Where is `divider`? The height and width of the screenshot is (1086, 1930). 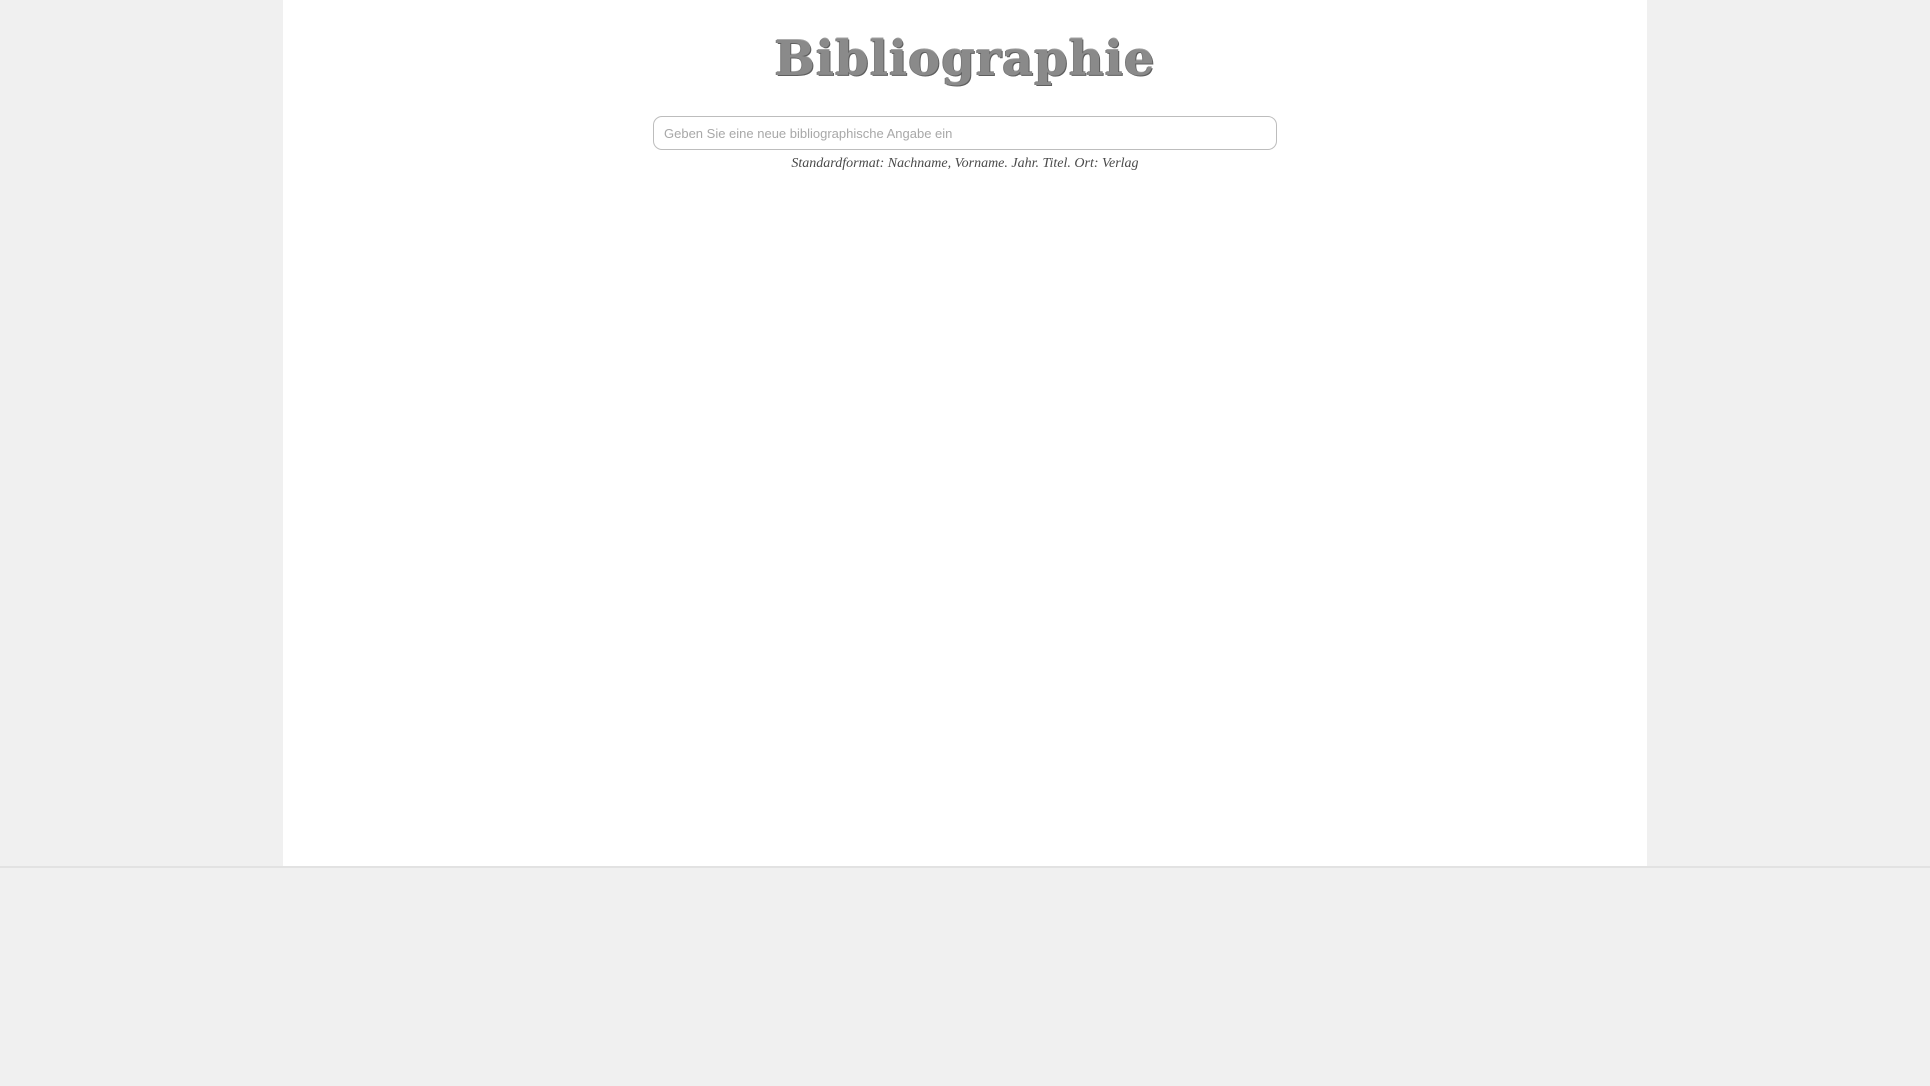
divider is located at coordinates (965, 867).